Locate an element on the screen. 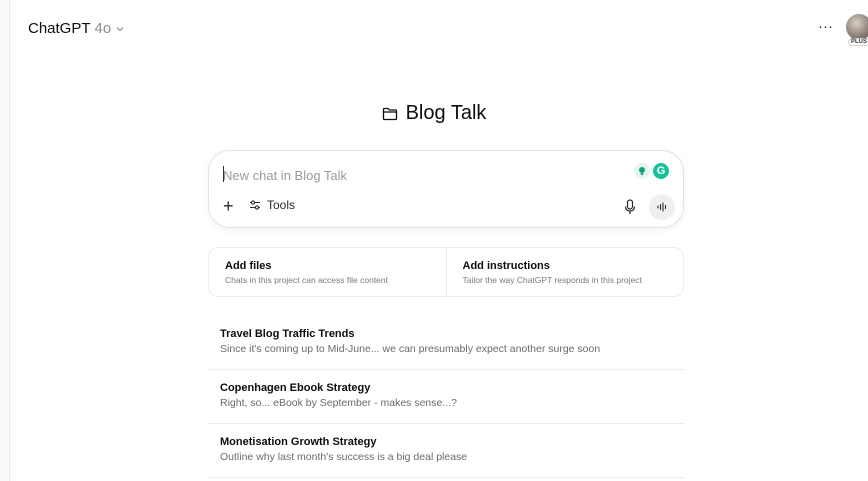  text-caret is located at coordinates (223, 174).